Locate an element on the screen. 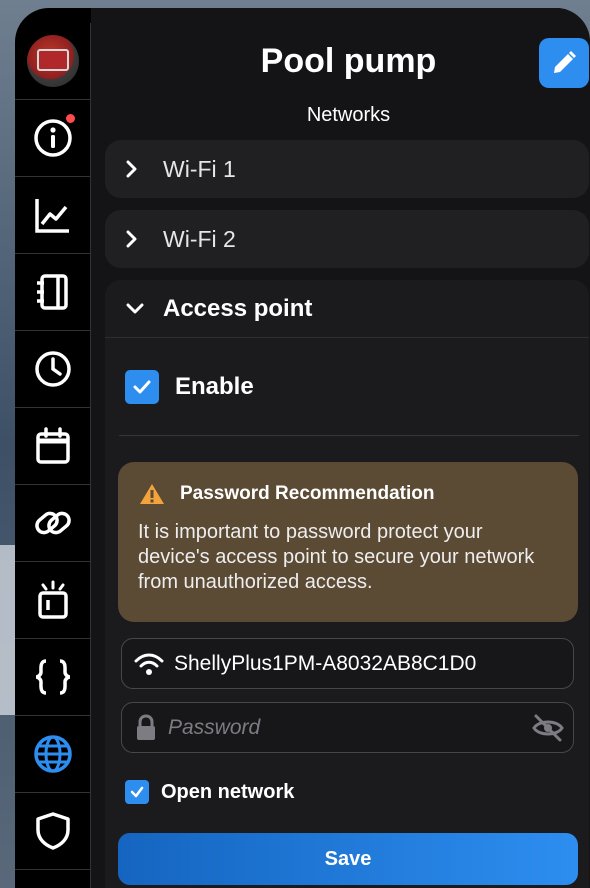 Image resolution: width=590 pixels, height=888 pixels. enable-checkbox-row: Enable is located at coordinates (189, 387).